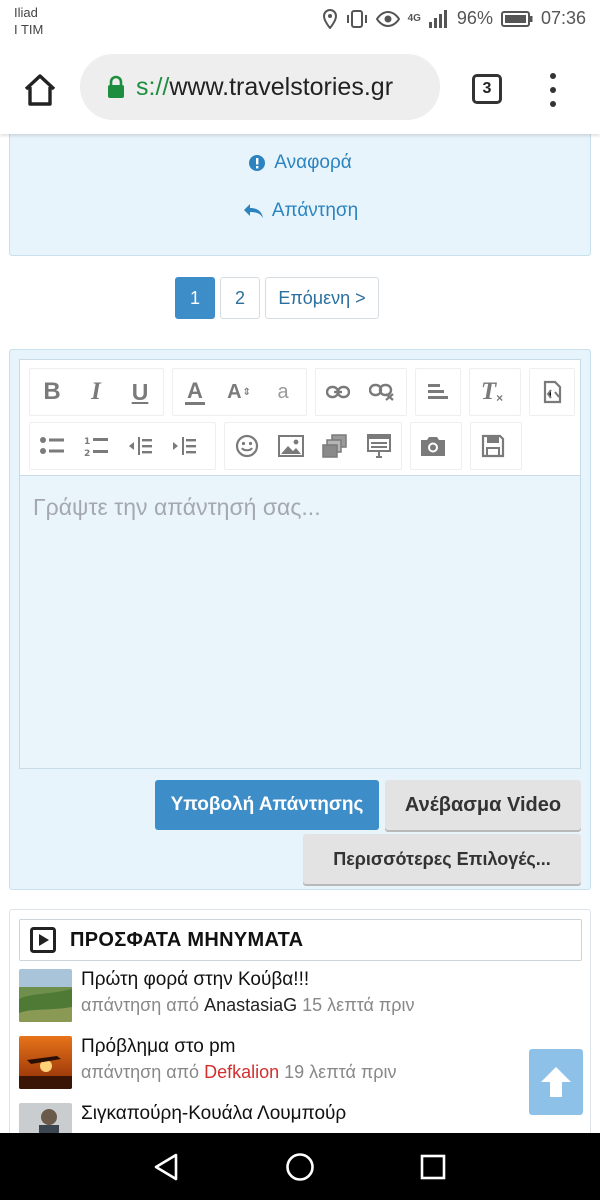  I want to click on camera-group, so click(436, 446).